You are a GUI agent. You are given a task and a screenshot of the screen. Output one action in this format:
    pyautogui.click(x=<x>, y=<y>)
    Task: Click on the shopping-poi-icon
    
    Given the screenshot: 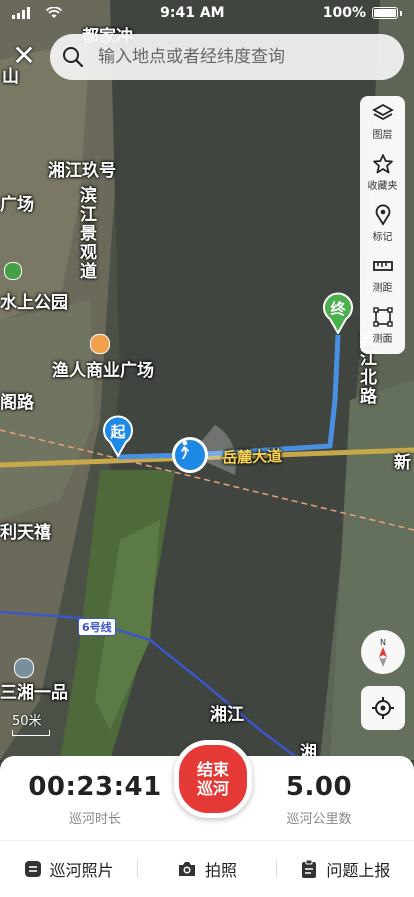 What is the action you would take?
    pyautogui.click(x=100, y=344)
    